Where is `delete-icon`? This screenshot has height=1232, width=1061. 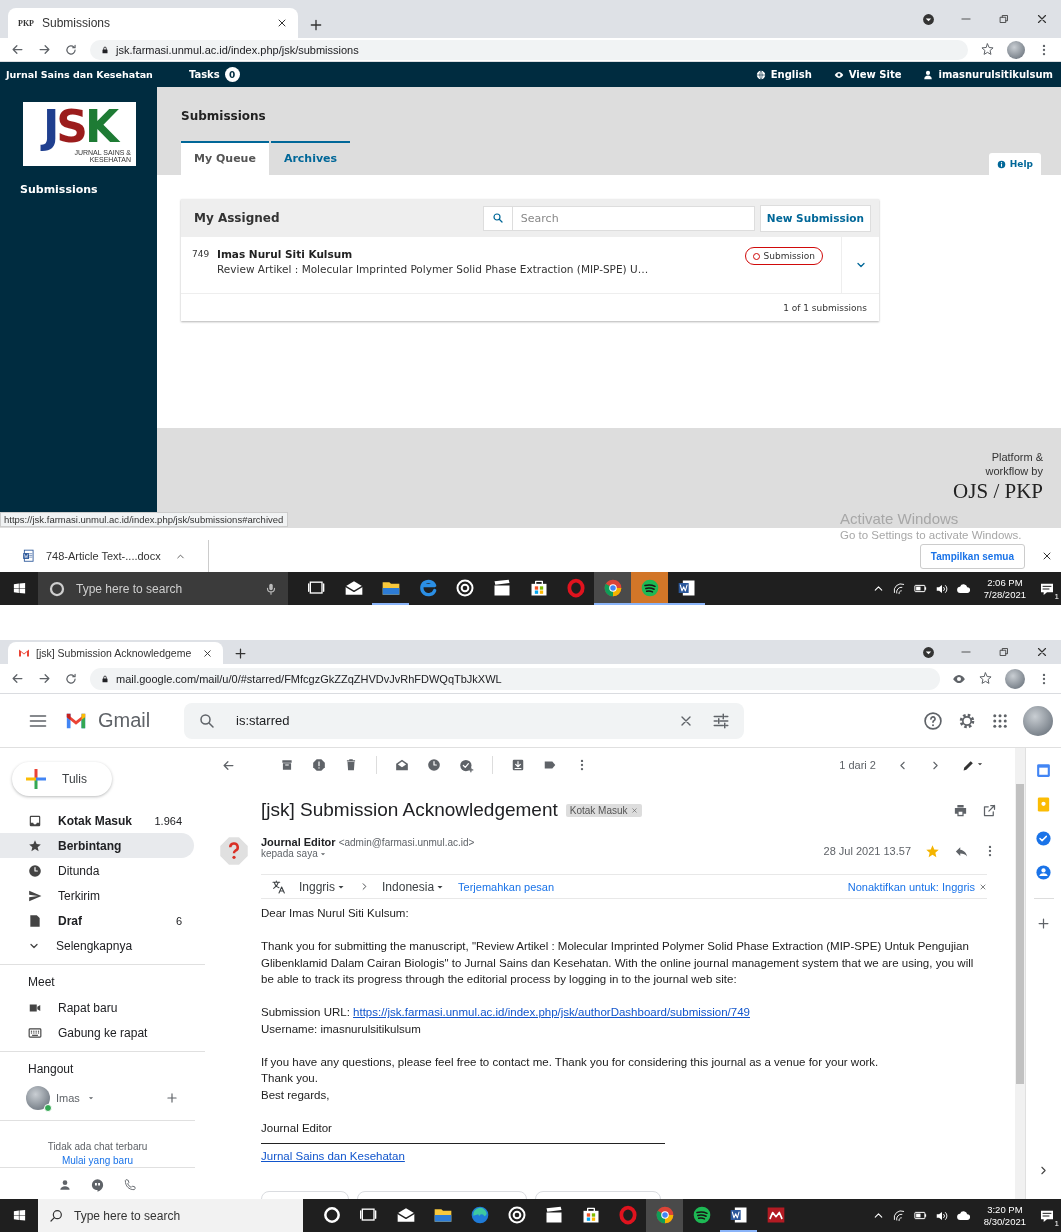 delete-icon is located at coordinates (351, 765).